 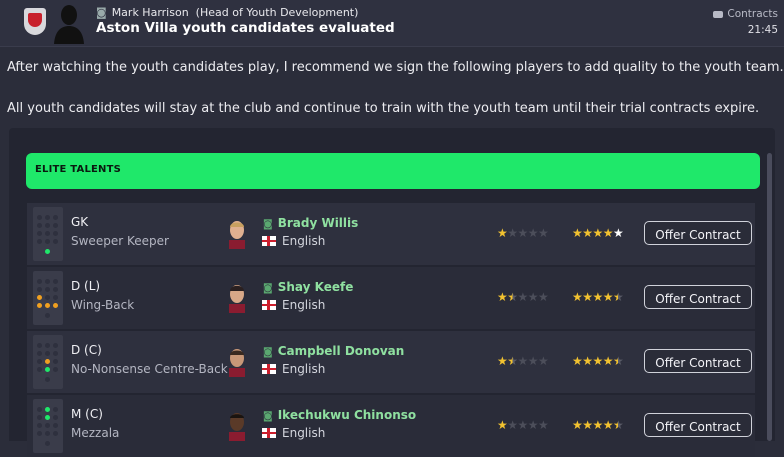 I want to click on section-label: ELITE TALENTS, so click(x=78, y=169).